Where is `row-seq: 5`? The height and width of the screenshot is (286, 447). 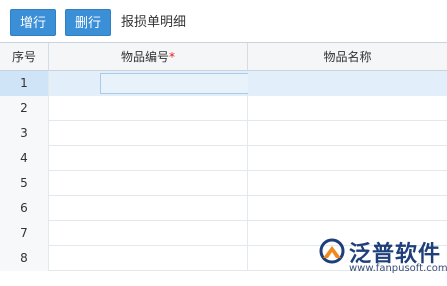 row-seq: 5 is located at coordinates (24, 183).